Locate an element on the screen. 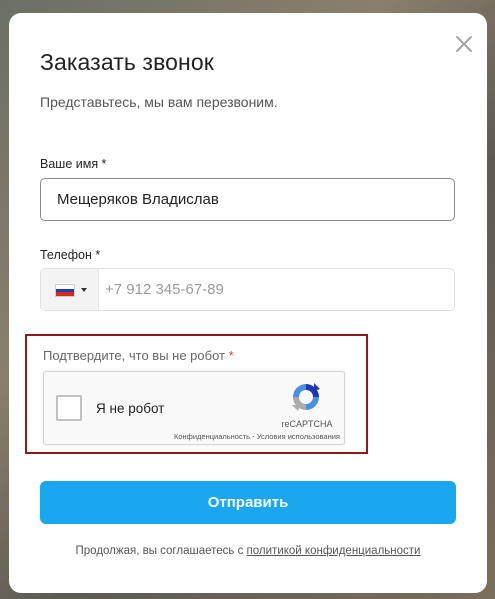  captcha-label: Подтвердите, что вы не робот * is located at coordinates (138, 355).